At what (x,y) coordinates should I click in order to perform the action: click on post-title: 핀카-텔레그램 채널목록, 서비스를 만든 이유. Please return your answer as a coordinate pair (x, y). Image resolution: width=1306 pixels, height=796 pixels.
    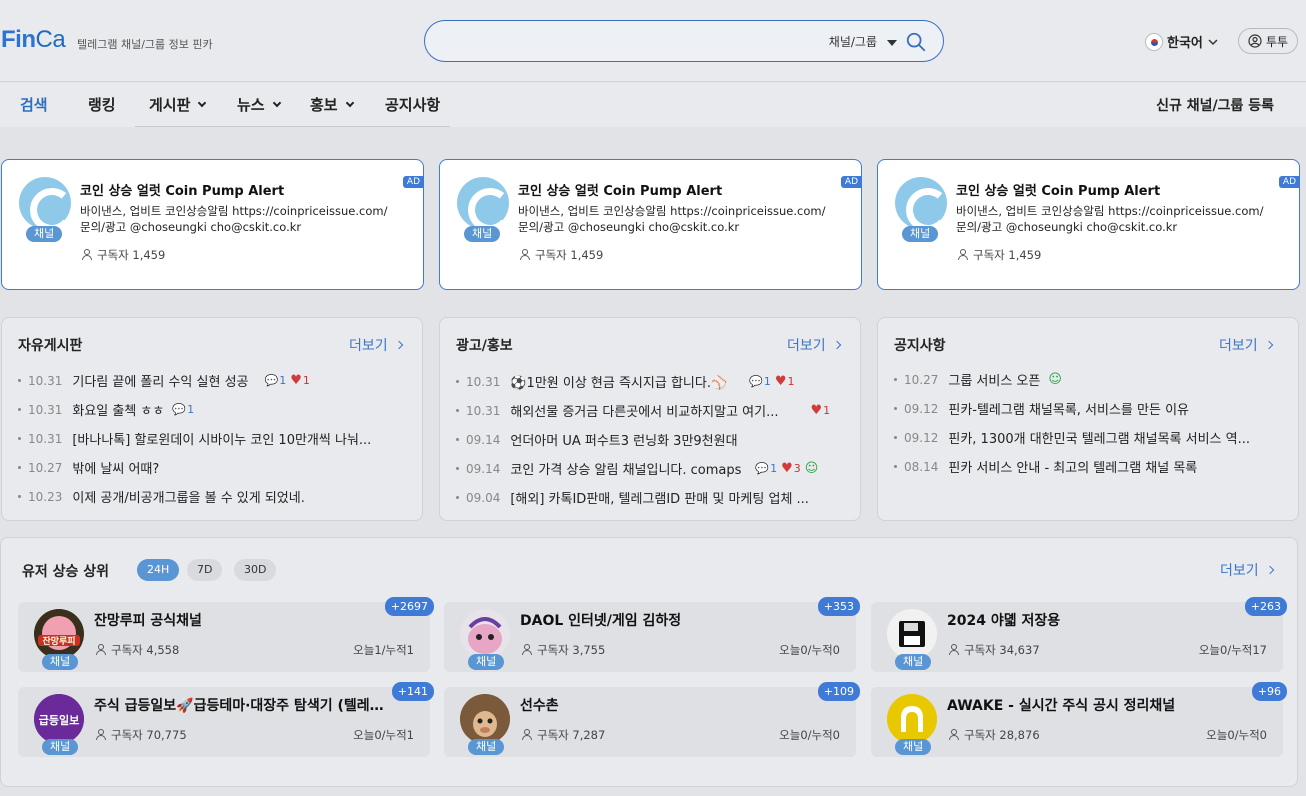
    Looking at the image, I should click on (1068, 410).